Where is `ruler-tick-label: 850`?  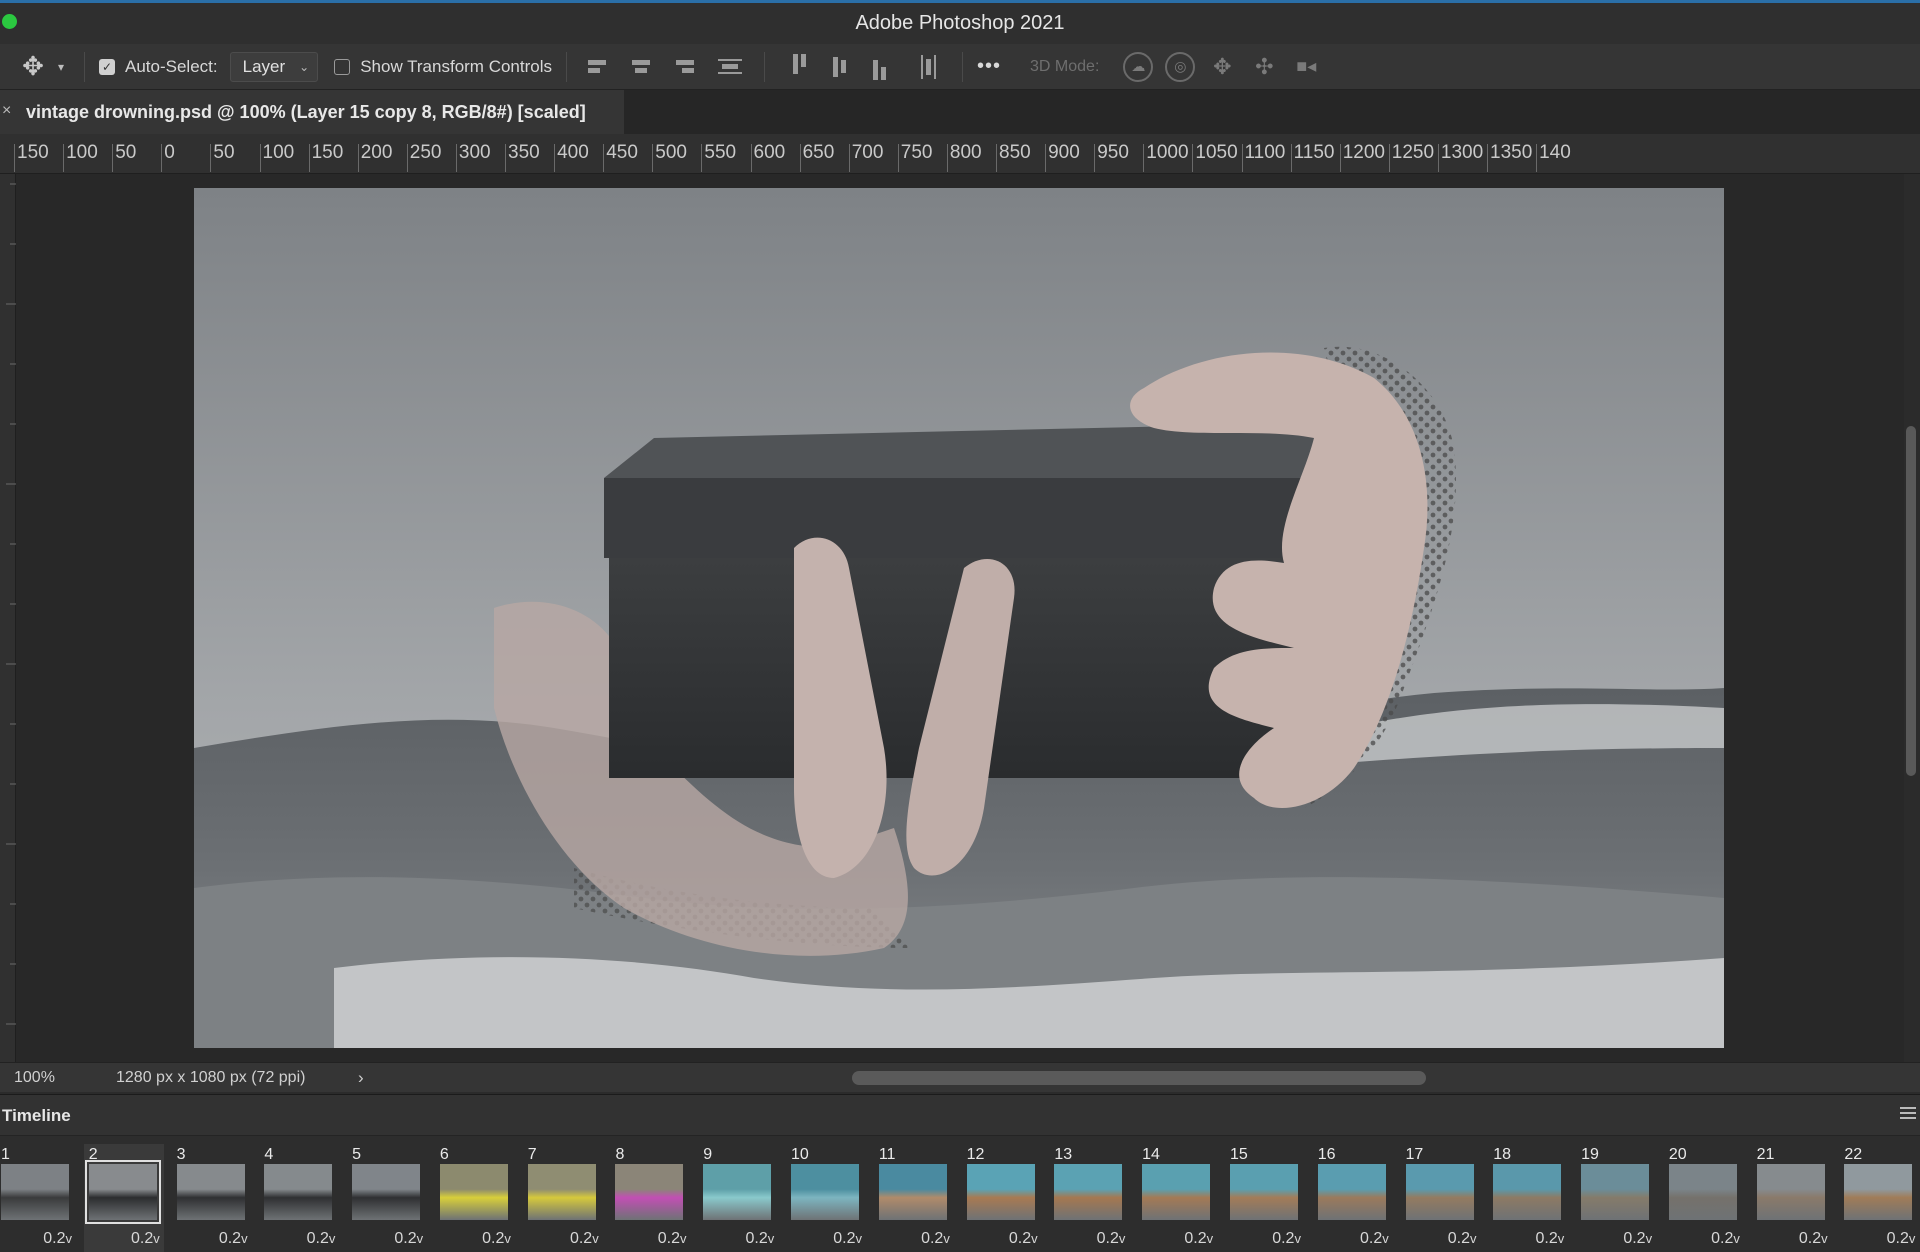 ruler-tick-label: 850 is located at coordinates (1013, 157).